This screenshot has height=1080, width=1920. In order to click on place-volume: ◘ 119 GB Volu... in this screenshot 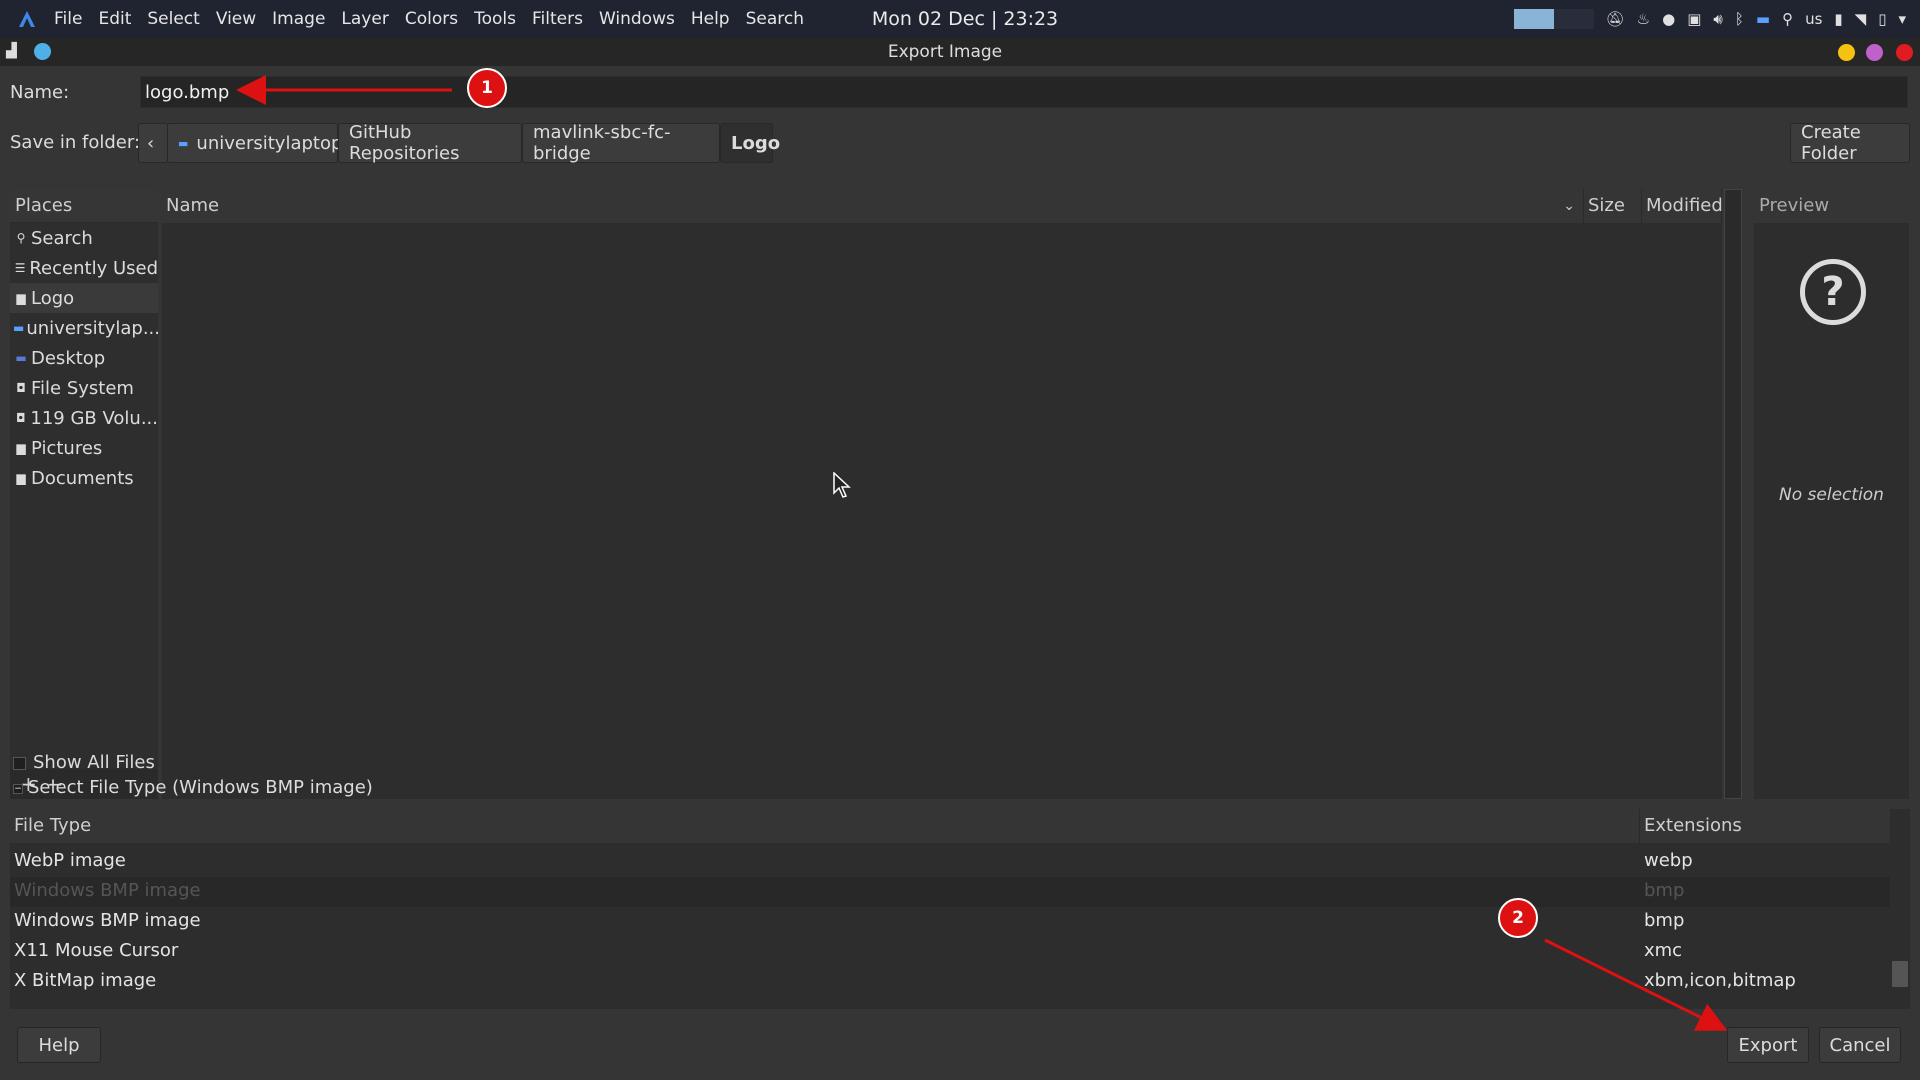, I will do `click(84, 418)`.